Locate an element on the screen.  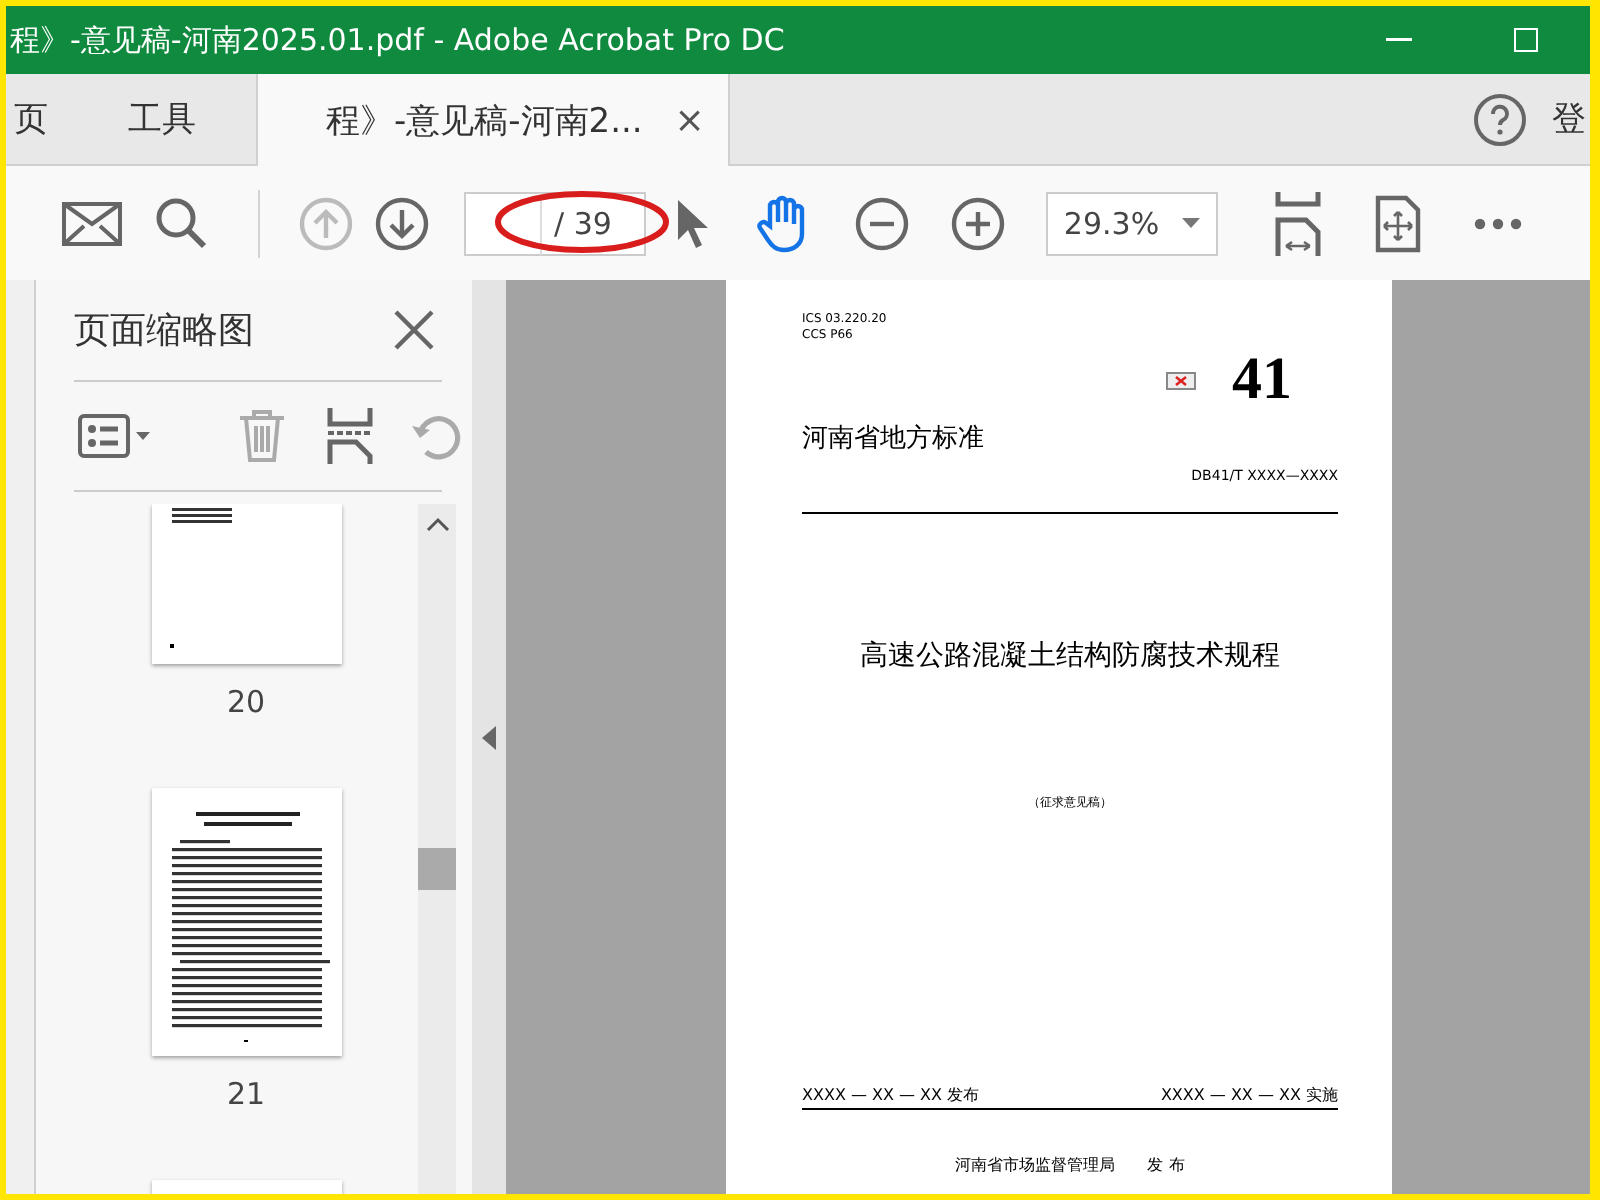
page-number: 21 is located at coordinates (246, 1094).